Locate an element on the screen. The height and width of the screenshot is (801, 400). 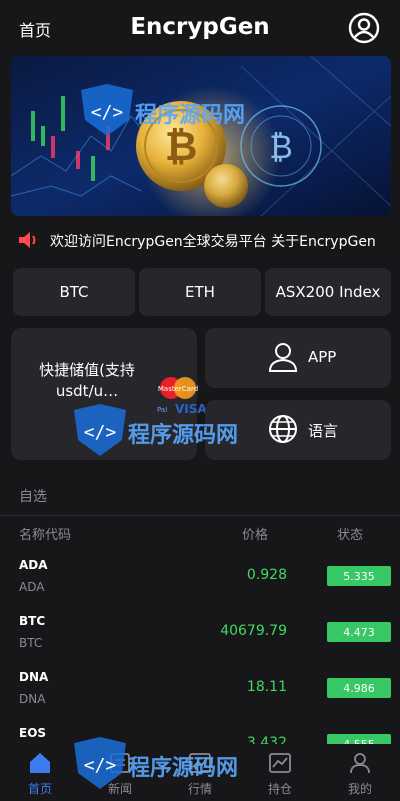
app-label: APP is located at coordinates (322, 357).